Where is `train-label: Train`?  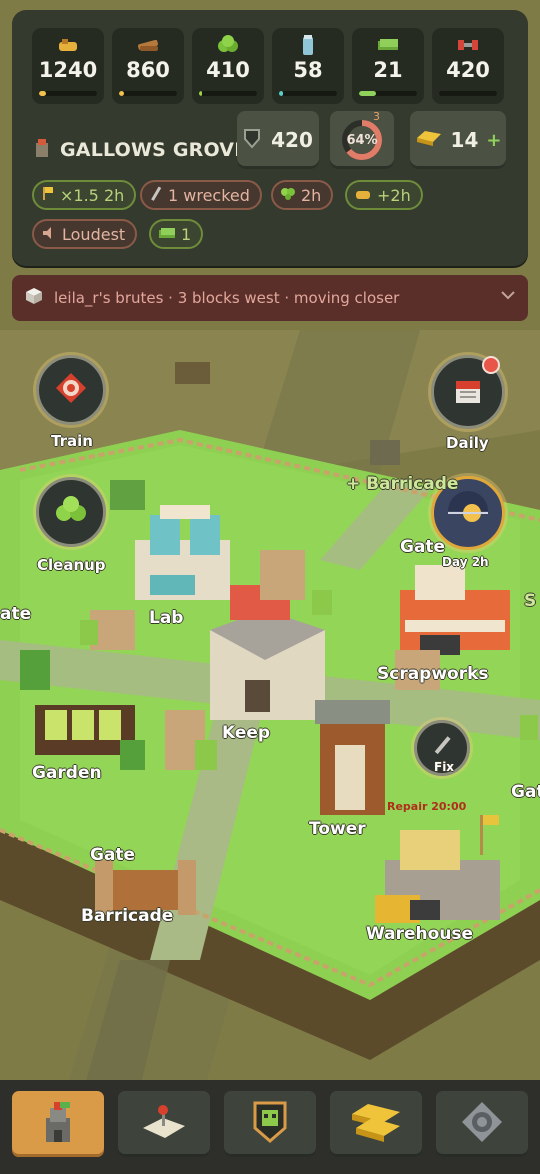
train-label: Train is located at coordinates (72, 441).